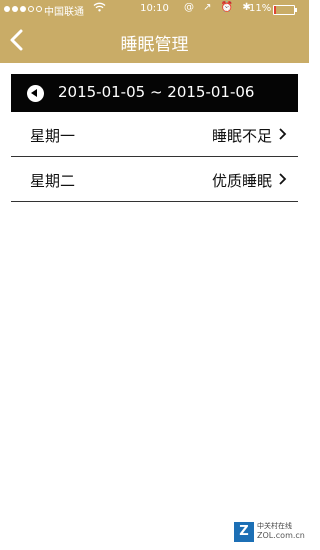 The height and width of the screenshot is (550, 320). Describe the element at coordinates (244, 532) in the screenshot. I see `zol-logo-icon: Z` at that location.